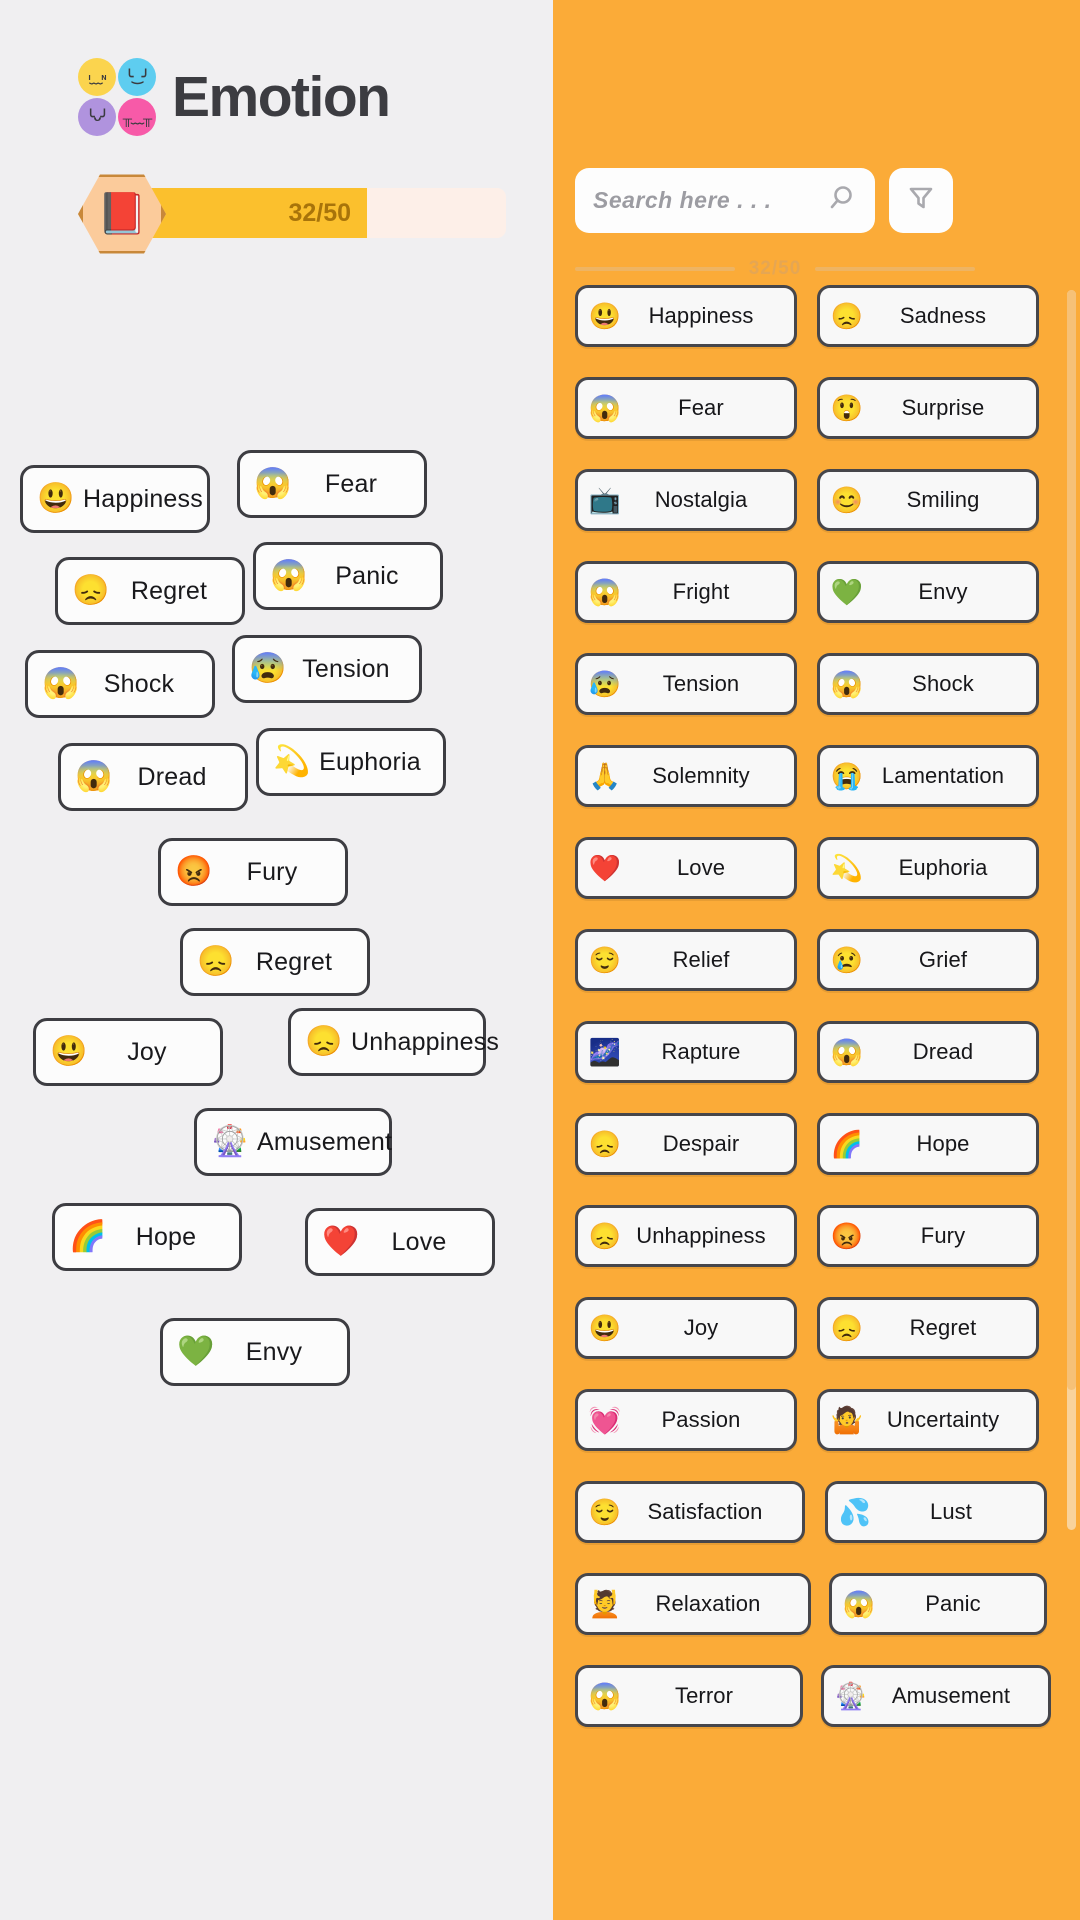 This screenshot has width=1080, height=1920. Describe the element at coordinates (928, 1144) in the screenshot. I see `emotion-list-item: 🌈 Hope` at that location.